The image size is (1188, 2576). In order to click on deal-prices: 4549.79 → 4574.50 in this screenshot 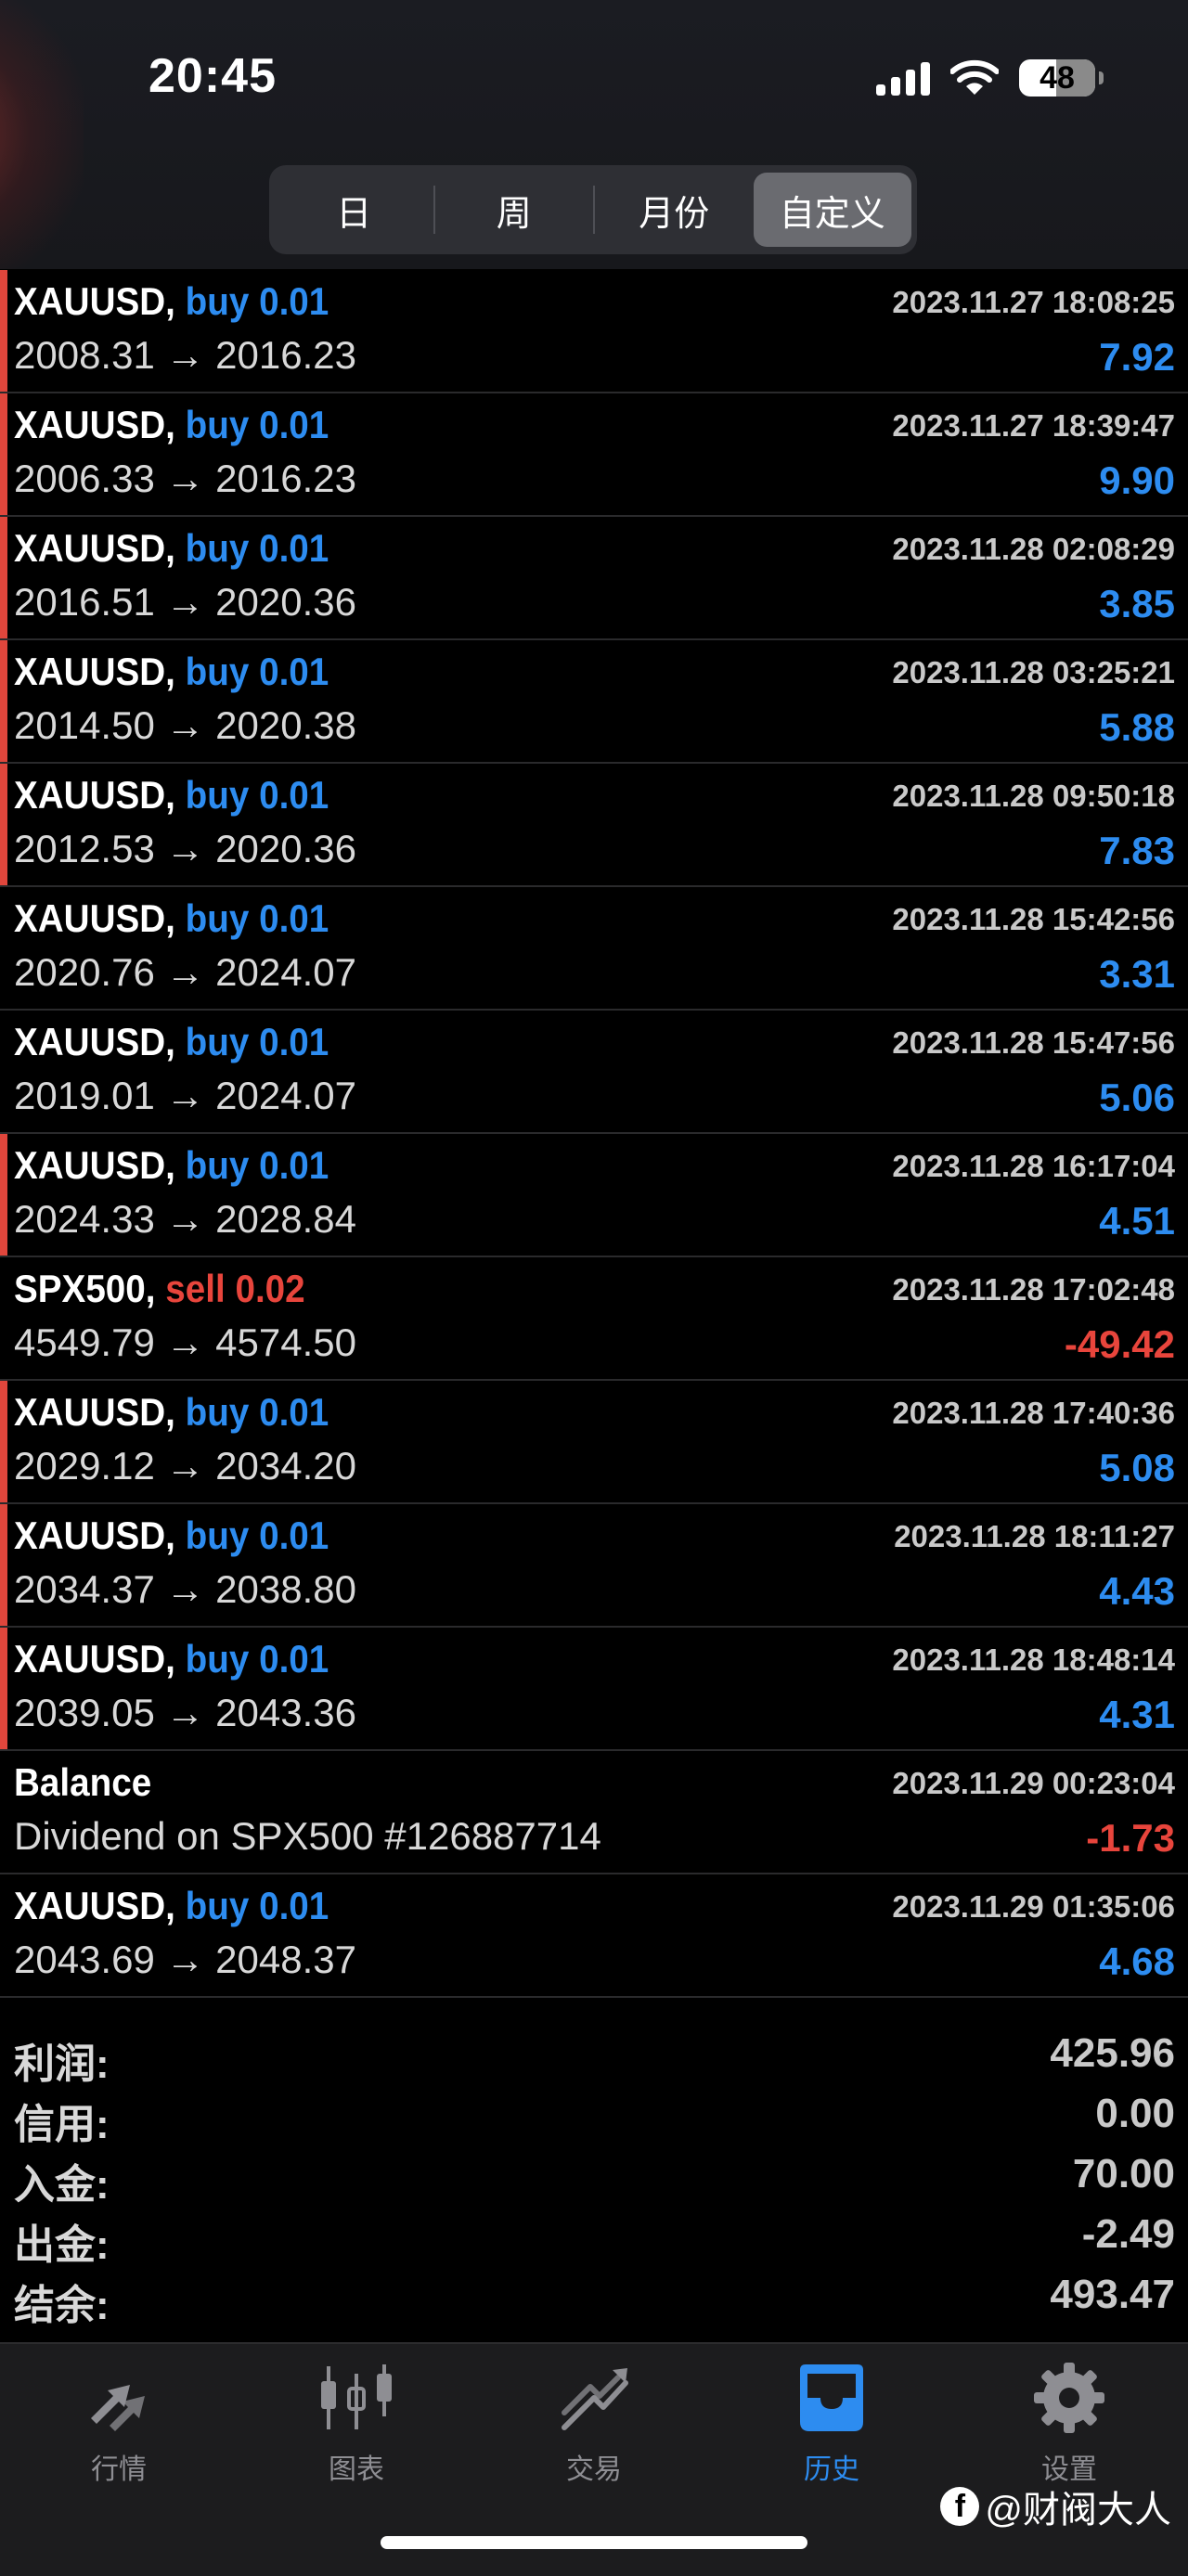, I will do `click(185, 1342)`.